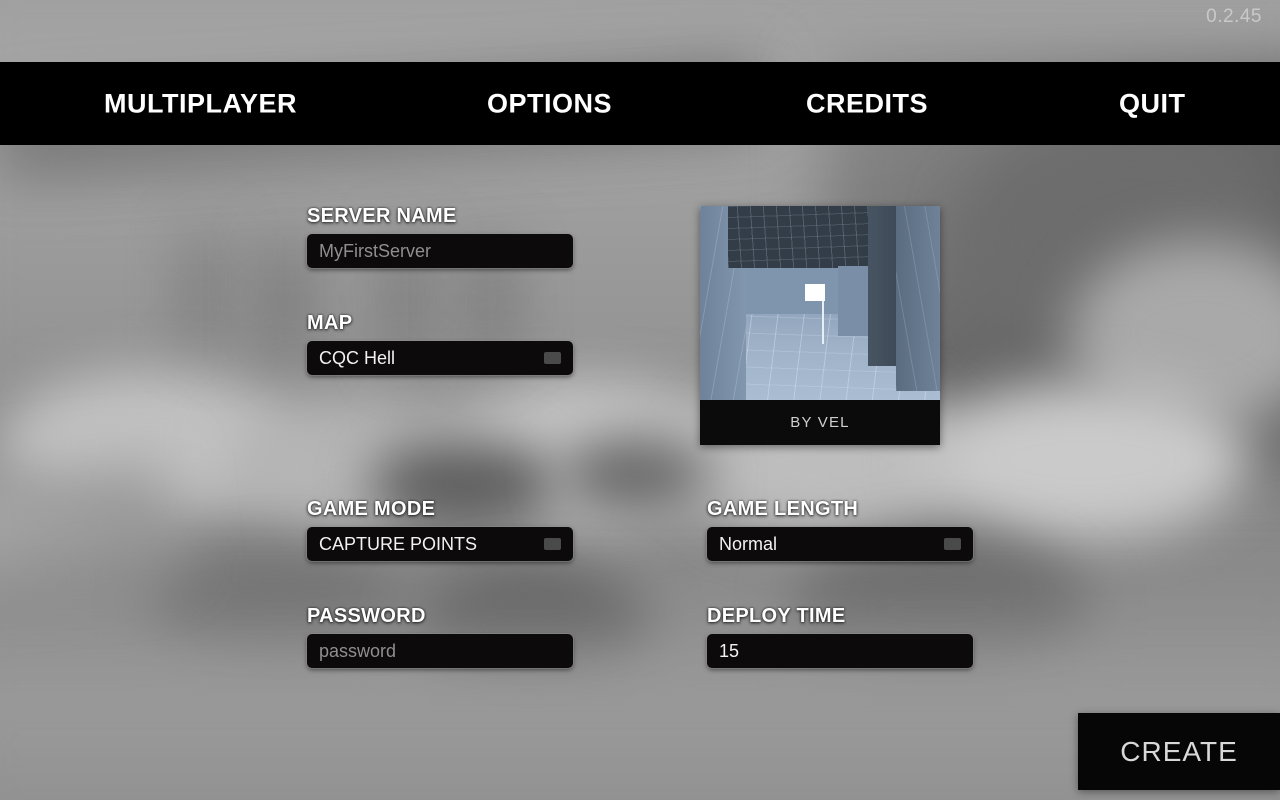  Describe the element at coordinates (820, 422) in the screenshot. I see `map-author-caption: BY VEL` at that location.